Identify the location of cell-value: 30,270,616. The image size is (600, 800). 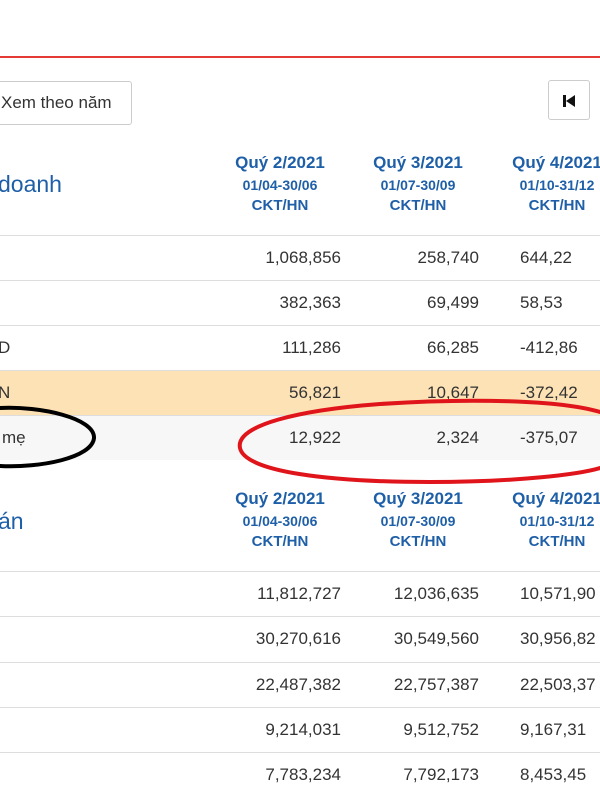
(298, 638).